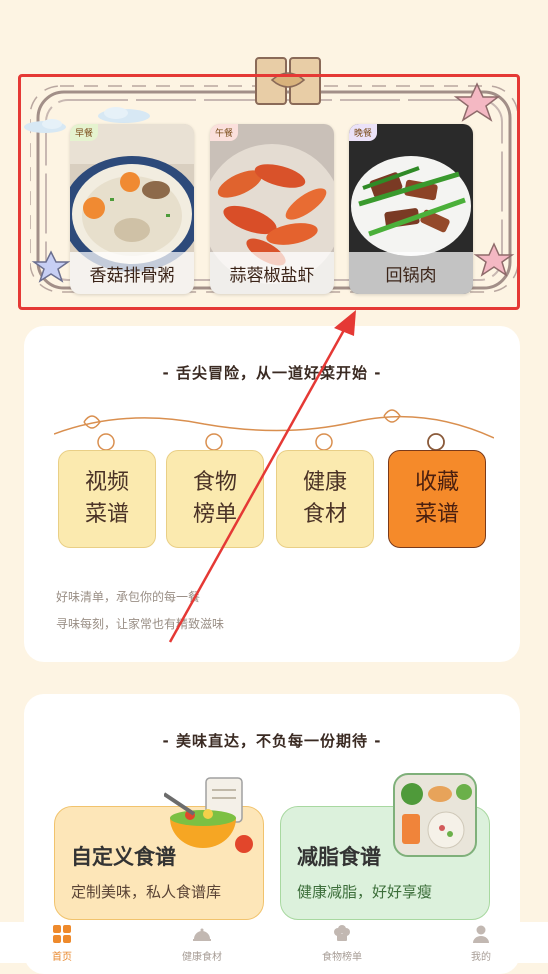 This screenshot has height=974, width=548. Describe the element at coordinates (62, 934) in the screenshot. I see `home-grid-icon` at that location.